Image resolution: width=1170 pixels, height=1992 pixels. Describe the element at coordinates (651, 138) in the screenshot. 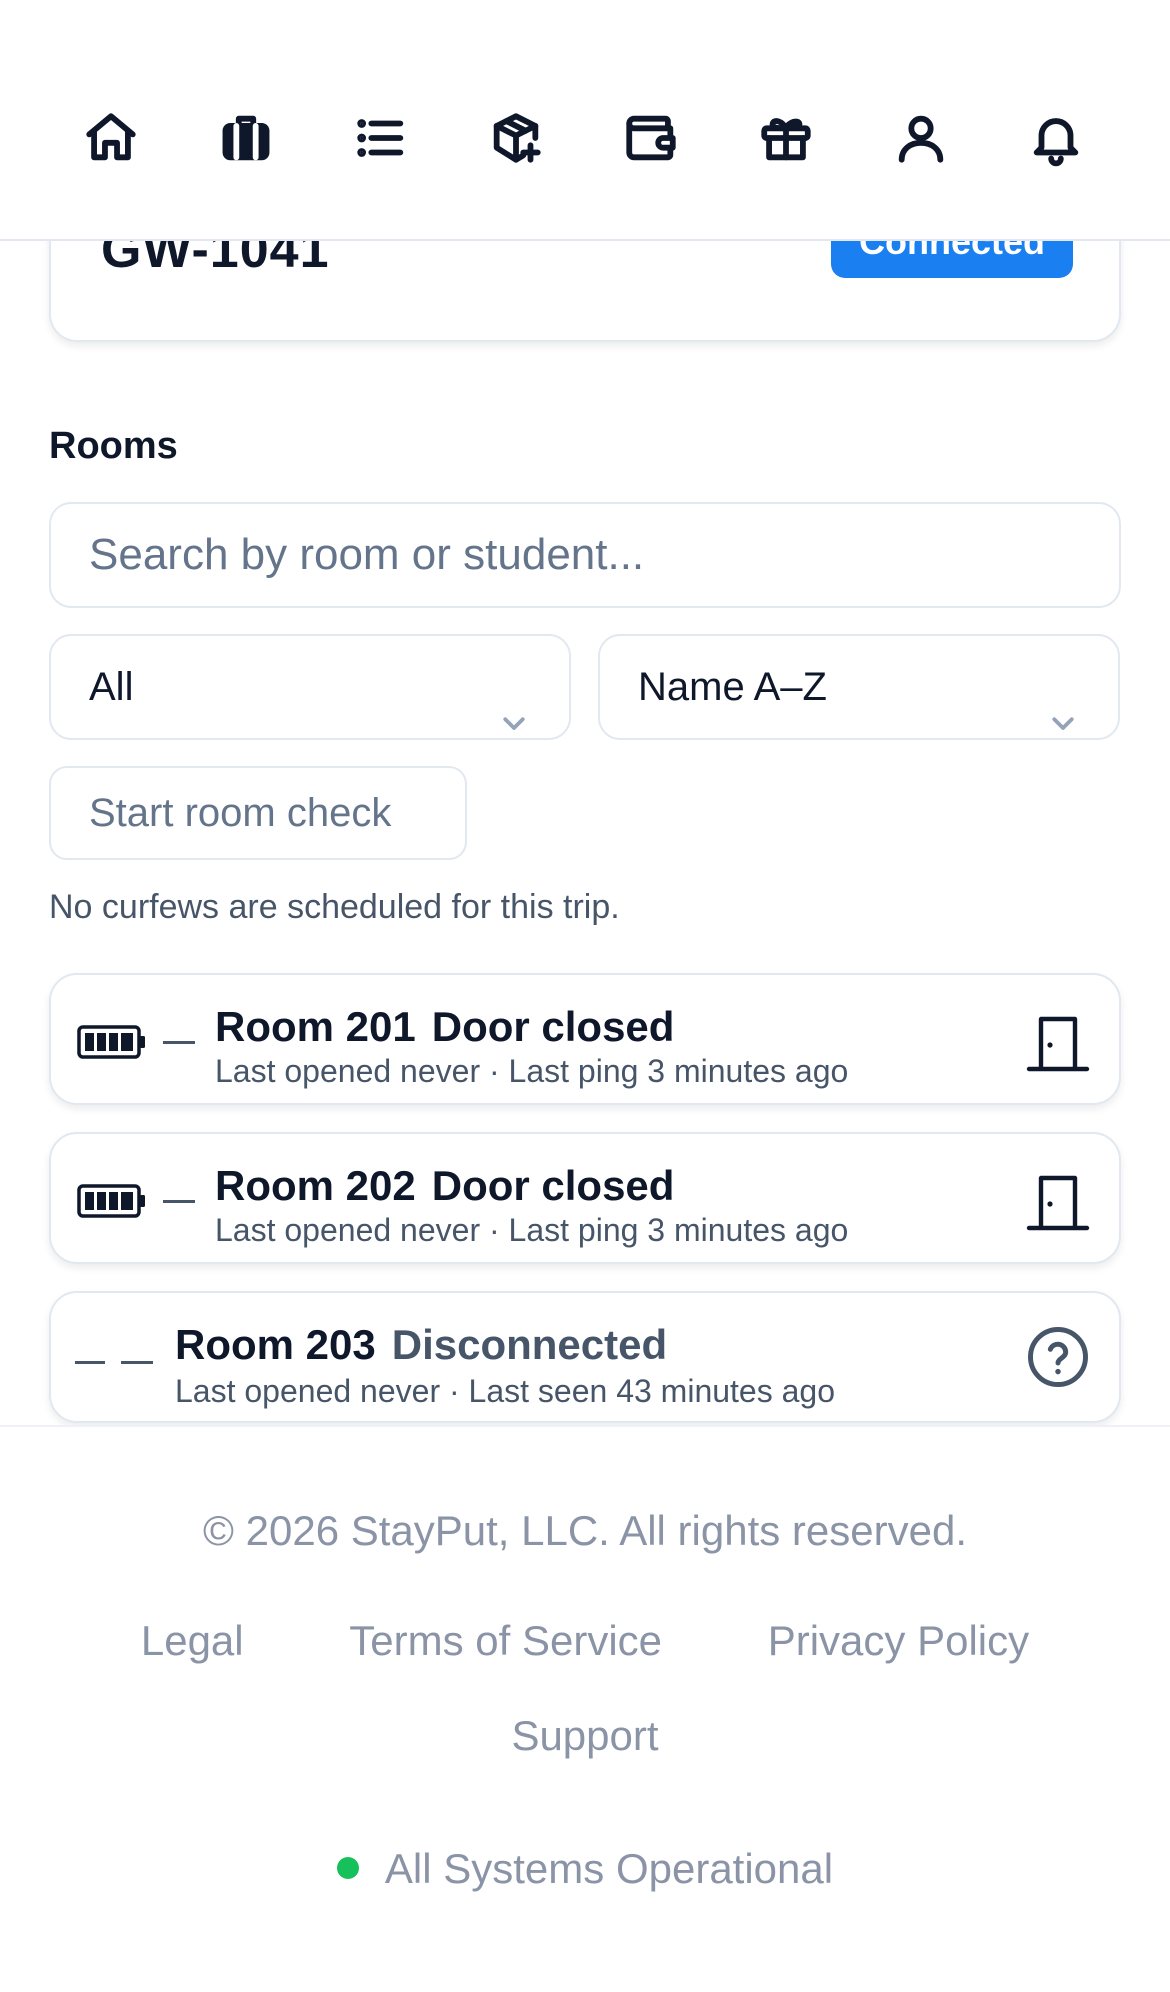

I see `wallet-icon` at that location.